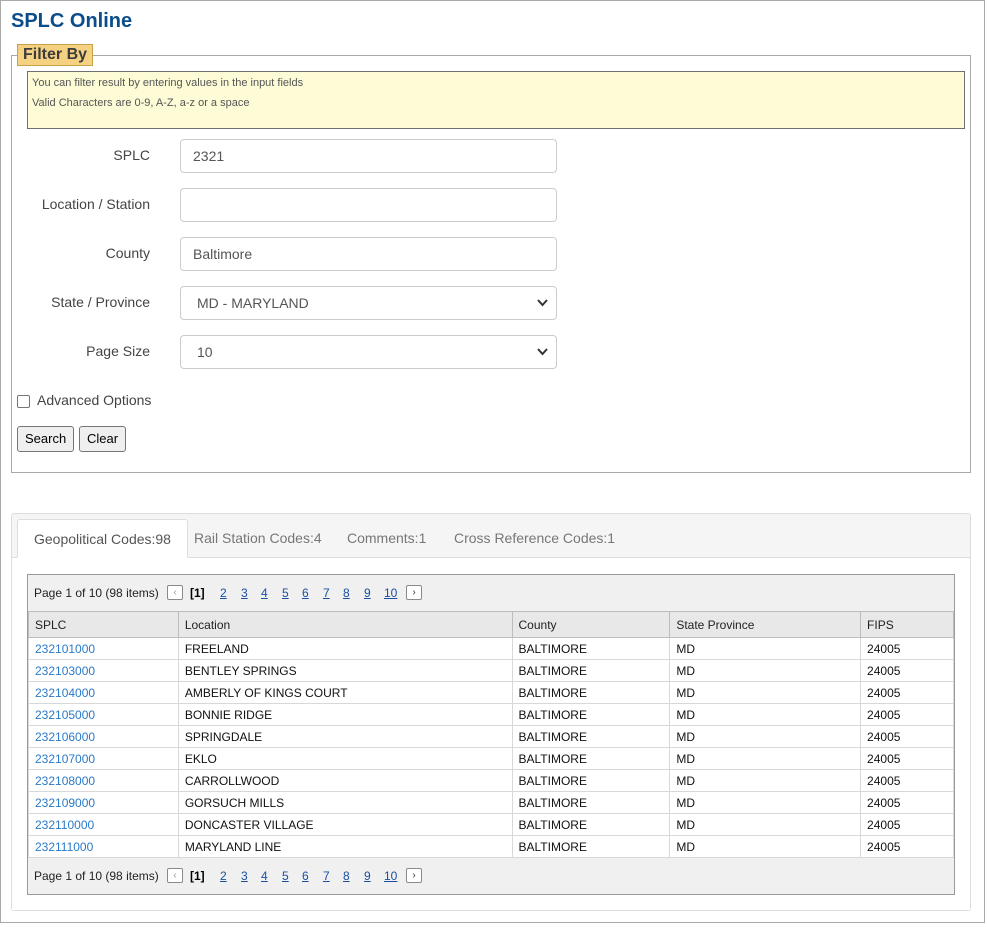 The image size is (987, 927). I want to click on table-row: 232109000 GORSUCH MILLS BALTIMORE MD 24005, so click(491, 802).